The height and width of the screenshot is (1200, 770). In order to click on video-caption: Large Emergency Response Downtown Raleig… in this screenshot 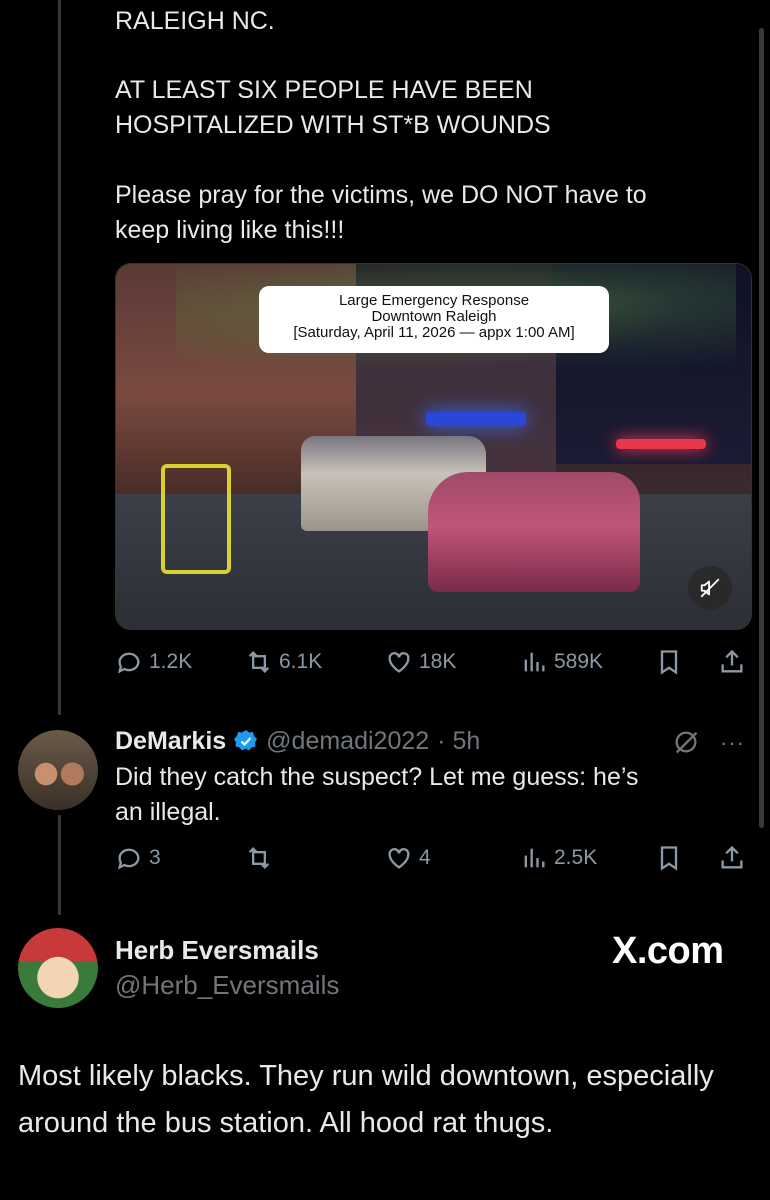, I will do `click(434, 319)`.